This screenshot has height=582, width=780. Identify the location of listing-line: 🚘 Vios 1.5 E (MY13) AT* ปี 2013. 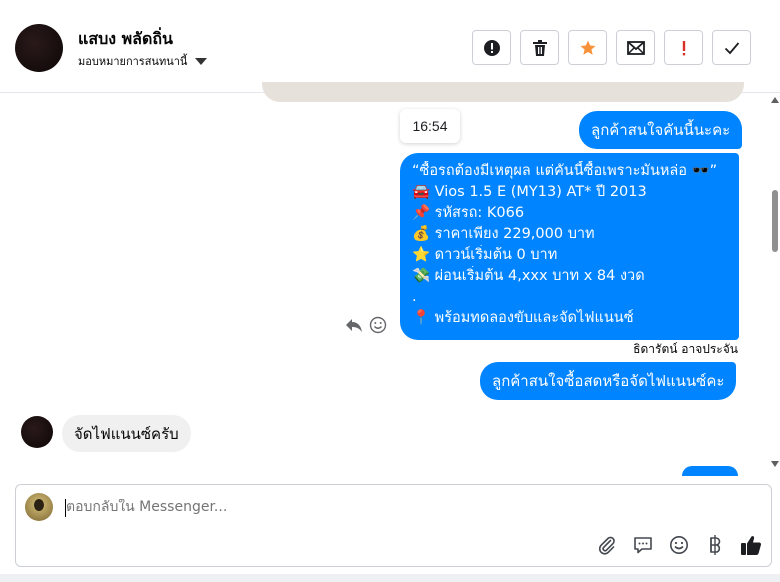
(529, 192).